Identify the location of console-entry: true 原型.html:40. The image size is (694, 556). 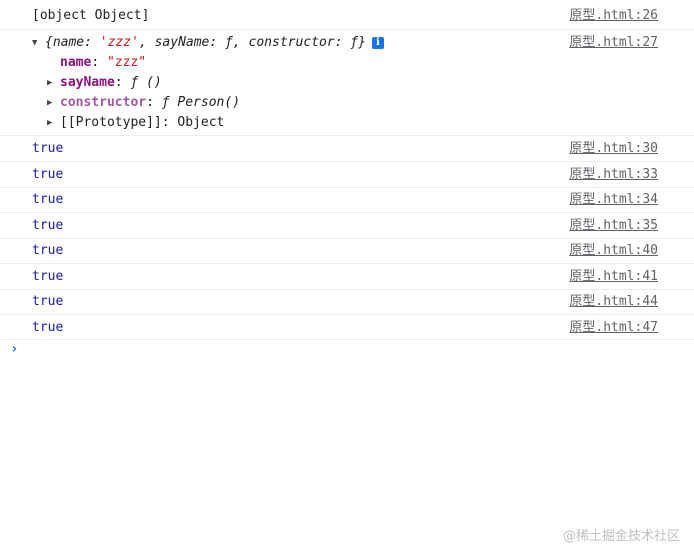
(347, 251).